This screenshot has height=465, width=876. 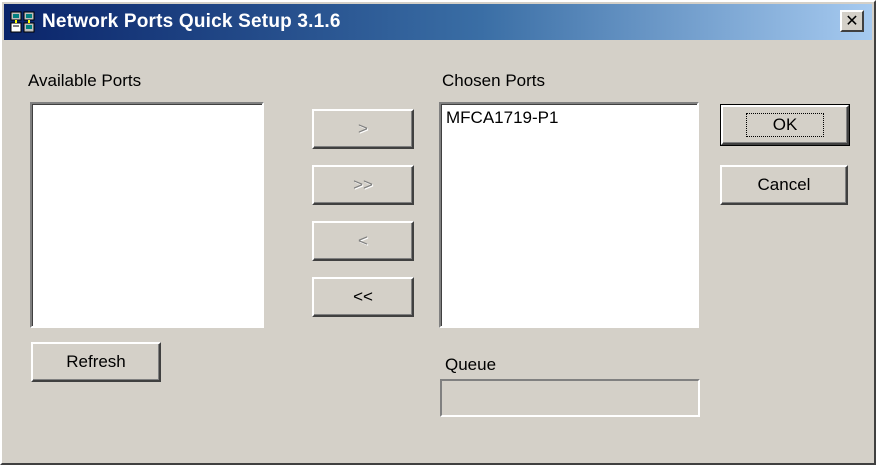 I want to click on close-button: ✕, so click(x=852, y=21).